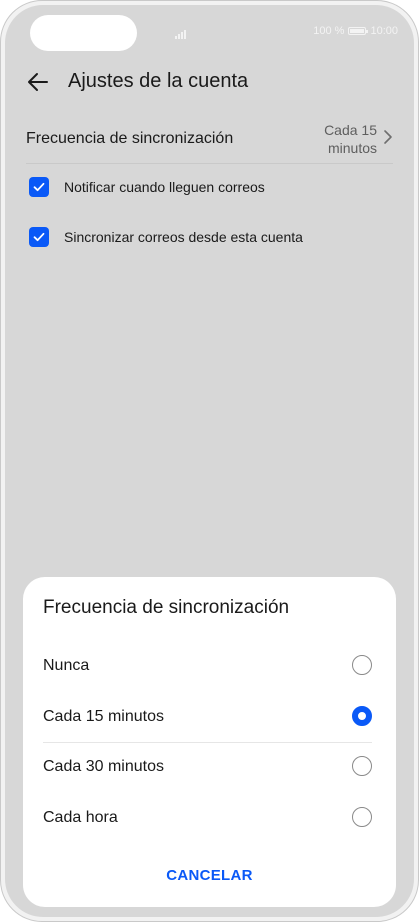 The image size is (419, 922). Describe the element at coordinates (166, 607) in the screenshot. I see `dialog-title: Frecuencia de sincronización` at that location.